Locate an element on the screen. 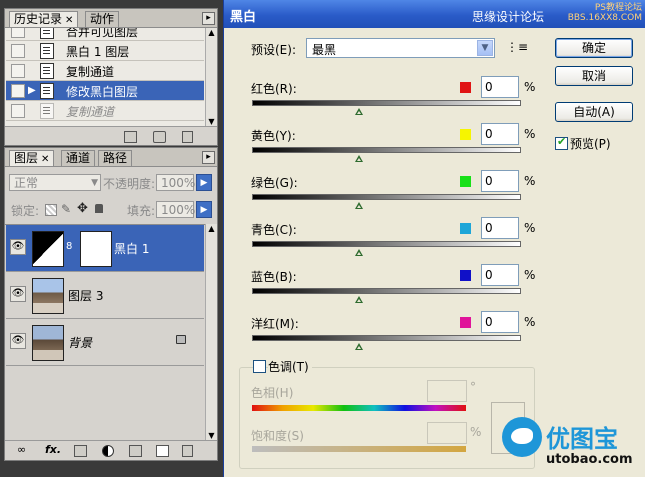 The image size is (645, 477). percent-unit: % is located at coordinates (530, 87).